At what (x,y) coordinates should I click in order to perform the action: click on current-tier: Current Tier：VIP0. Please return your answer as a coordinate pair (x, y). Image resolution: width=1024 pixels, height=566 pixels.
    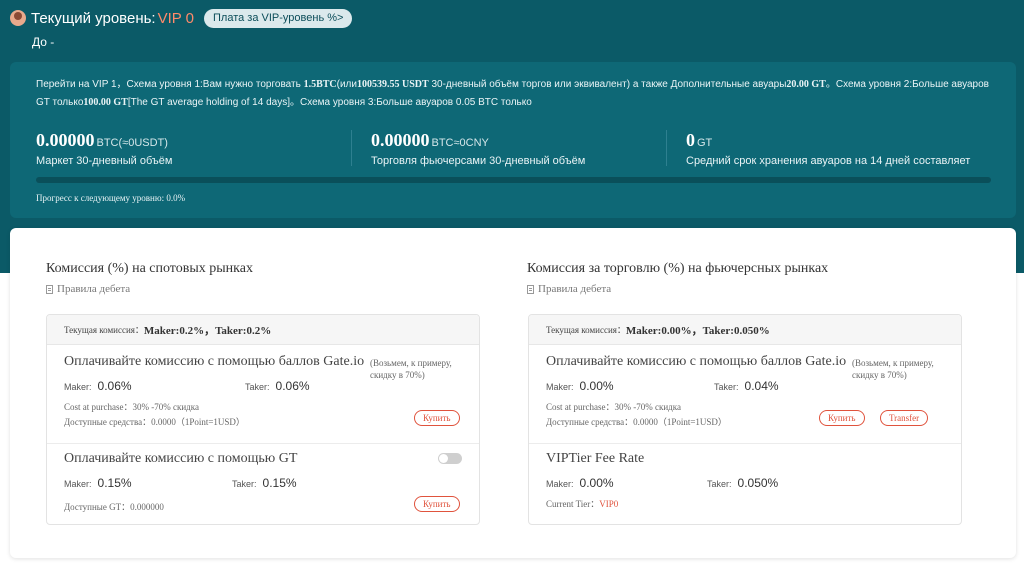
    Looking at the image, I should click on (582, 504).